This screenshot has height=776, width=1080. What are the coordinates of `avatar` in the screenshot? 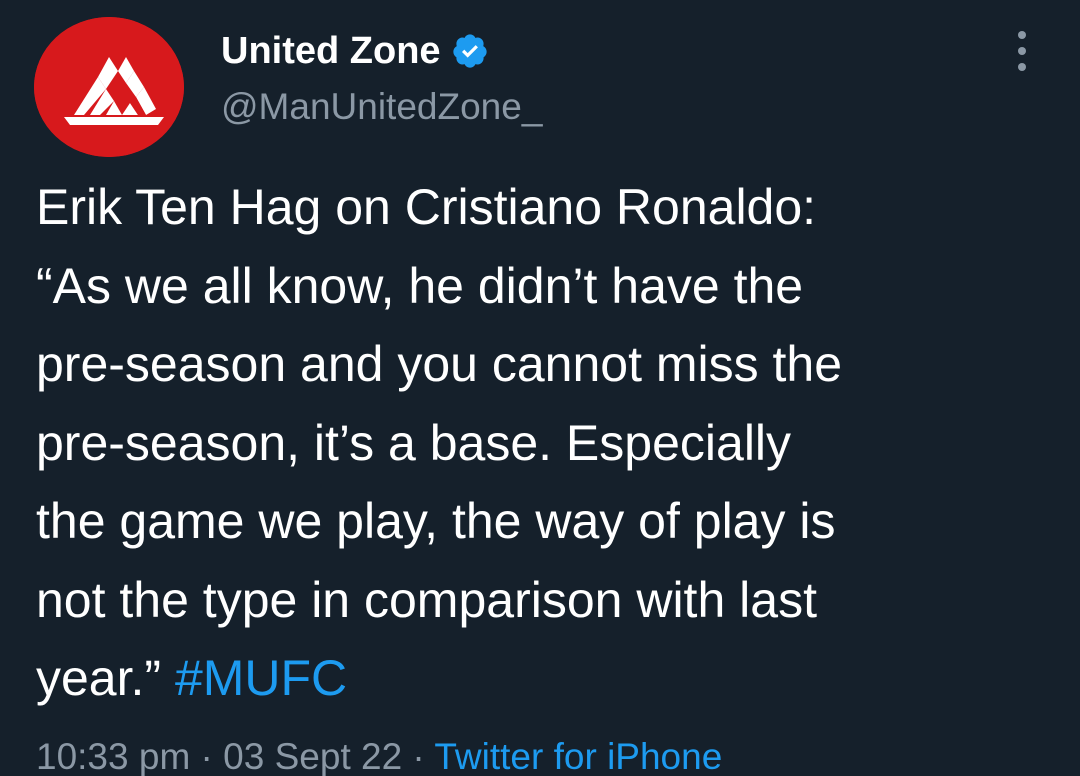 It's located at (109, 87).